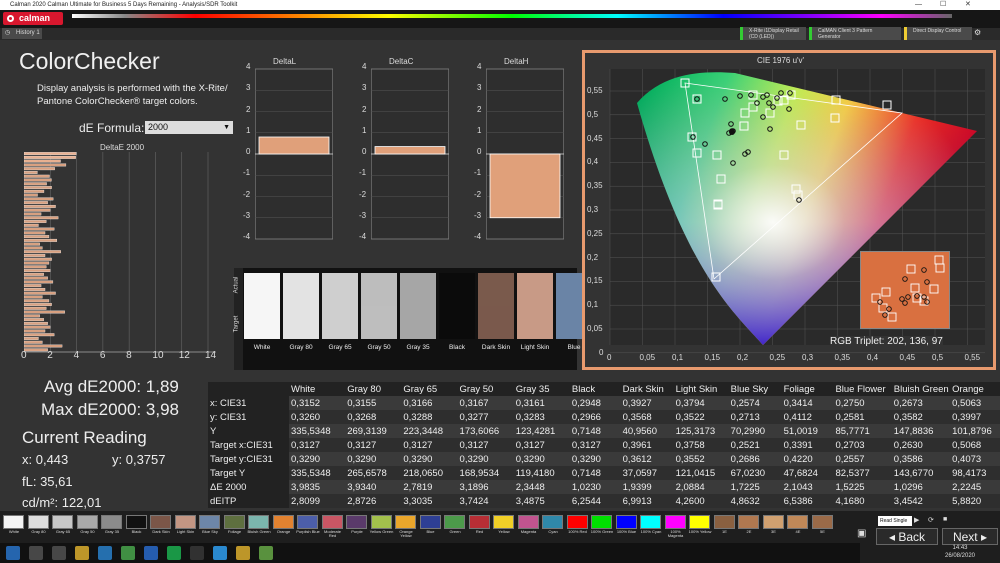 Image resolution: width=1000 pixels, height=563 pixels. What do you see at coordinates (211, 355) in the screenshot?
I see `hist-x-tick: 14` at bounding box center [211, 355].